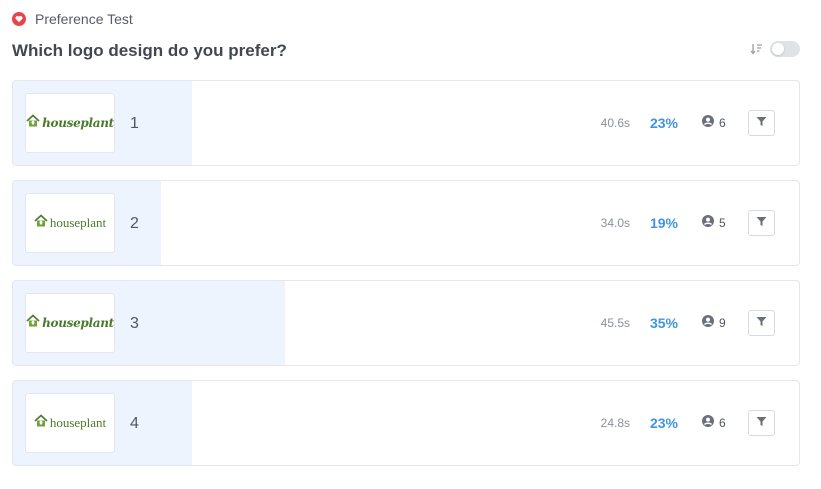  What do you see at coordinates (715, 223) in the screenshot?
I see `voter-count-group: 5` at bounding box center [715, 223].